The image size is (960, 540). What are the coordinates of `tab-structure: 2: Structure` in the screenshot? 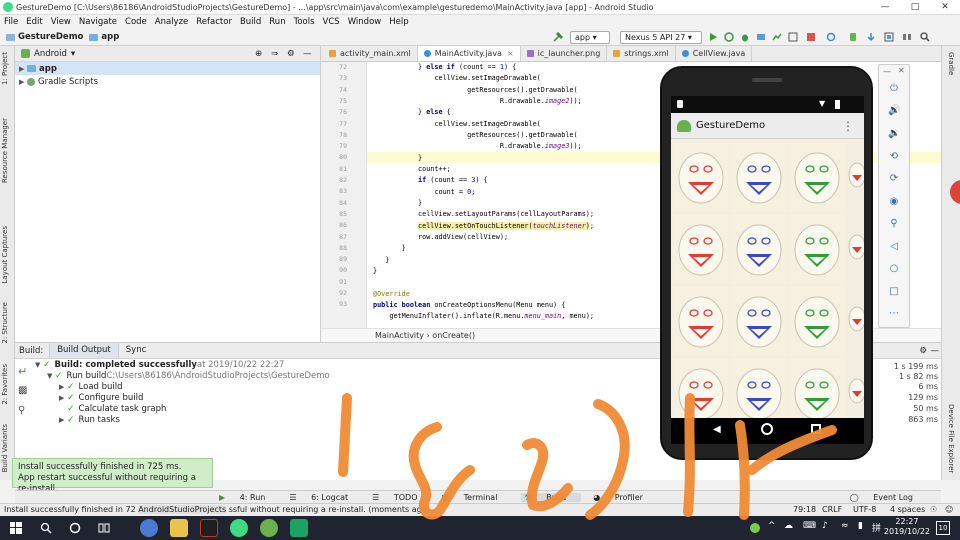 It's located at (5, 323).